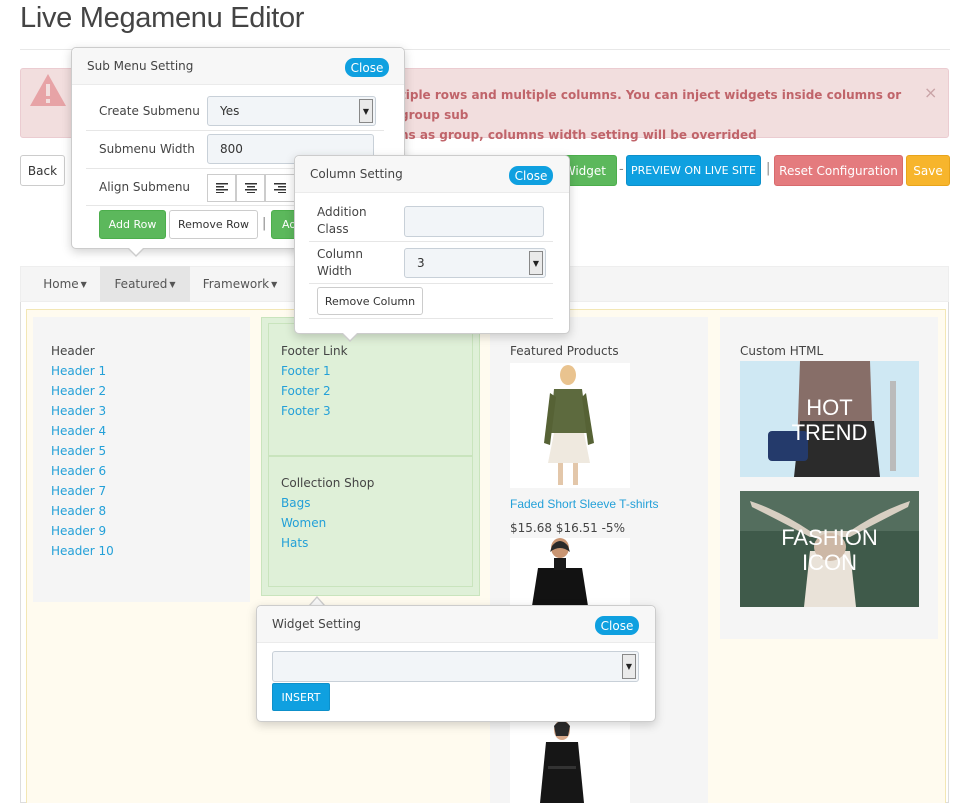  I want to click on align-right-icon, so click(280, 188).